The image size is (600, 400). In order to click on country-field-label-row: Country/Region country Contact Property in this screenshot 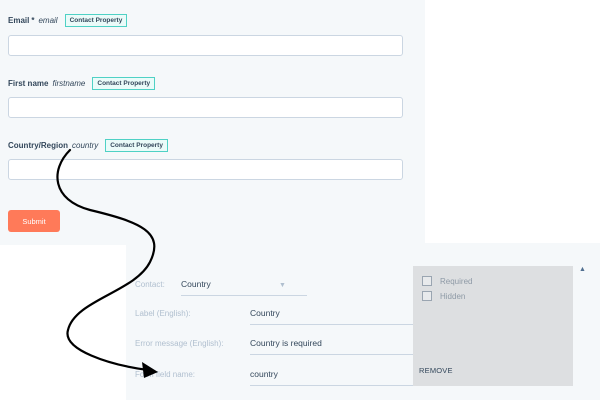, I will do `click(88, 145)`.